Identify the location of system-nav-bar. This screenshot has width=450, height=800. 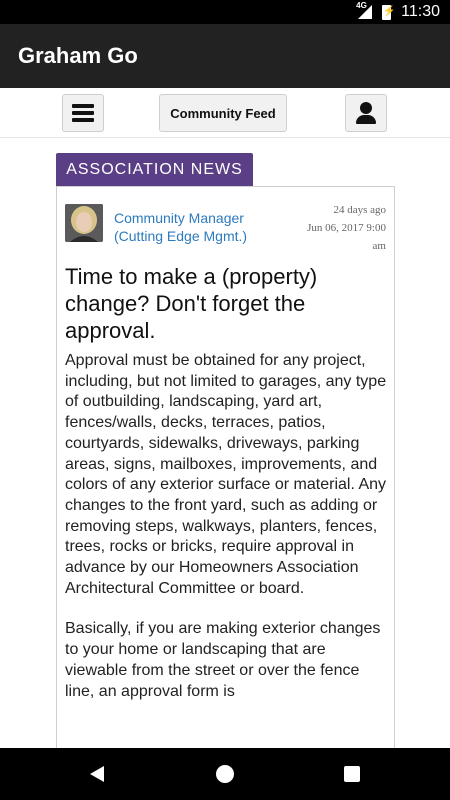
(225, 774).